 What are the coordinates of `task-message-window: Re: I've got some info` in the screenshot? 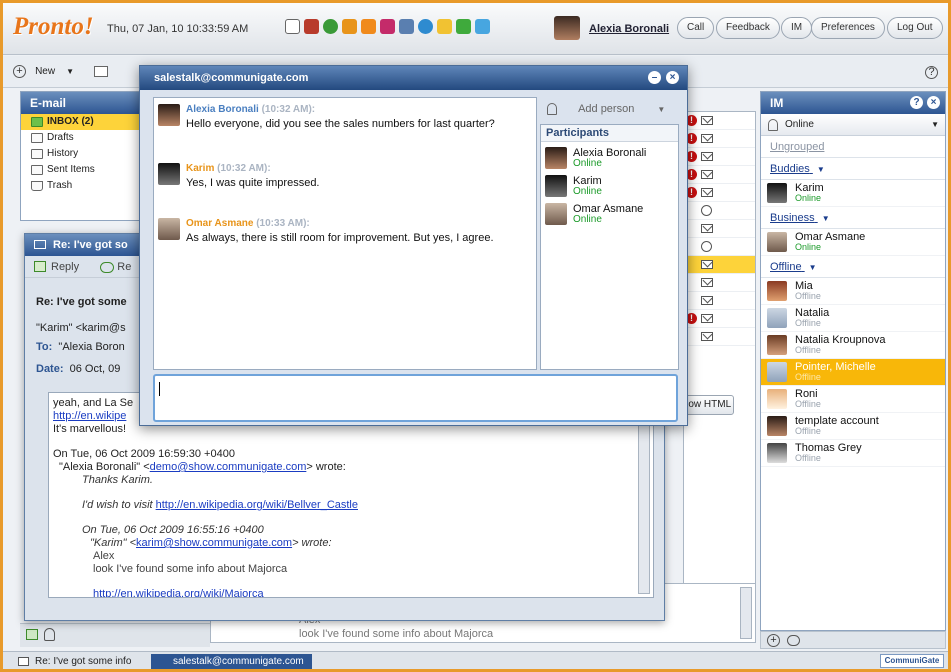 It's located at (76, 661).